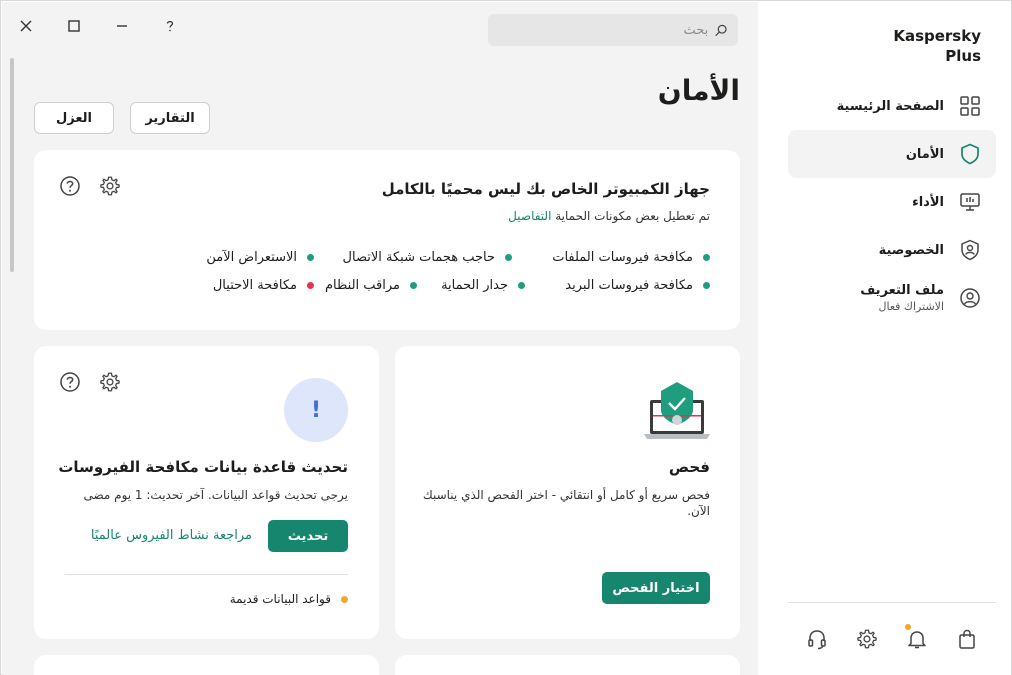 This screenshot has width=1012, height=675. I want to click on sidebar-item-label: الصفحة الرئيسية, so click(890, 106).